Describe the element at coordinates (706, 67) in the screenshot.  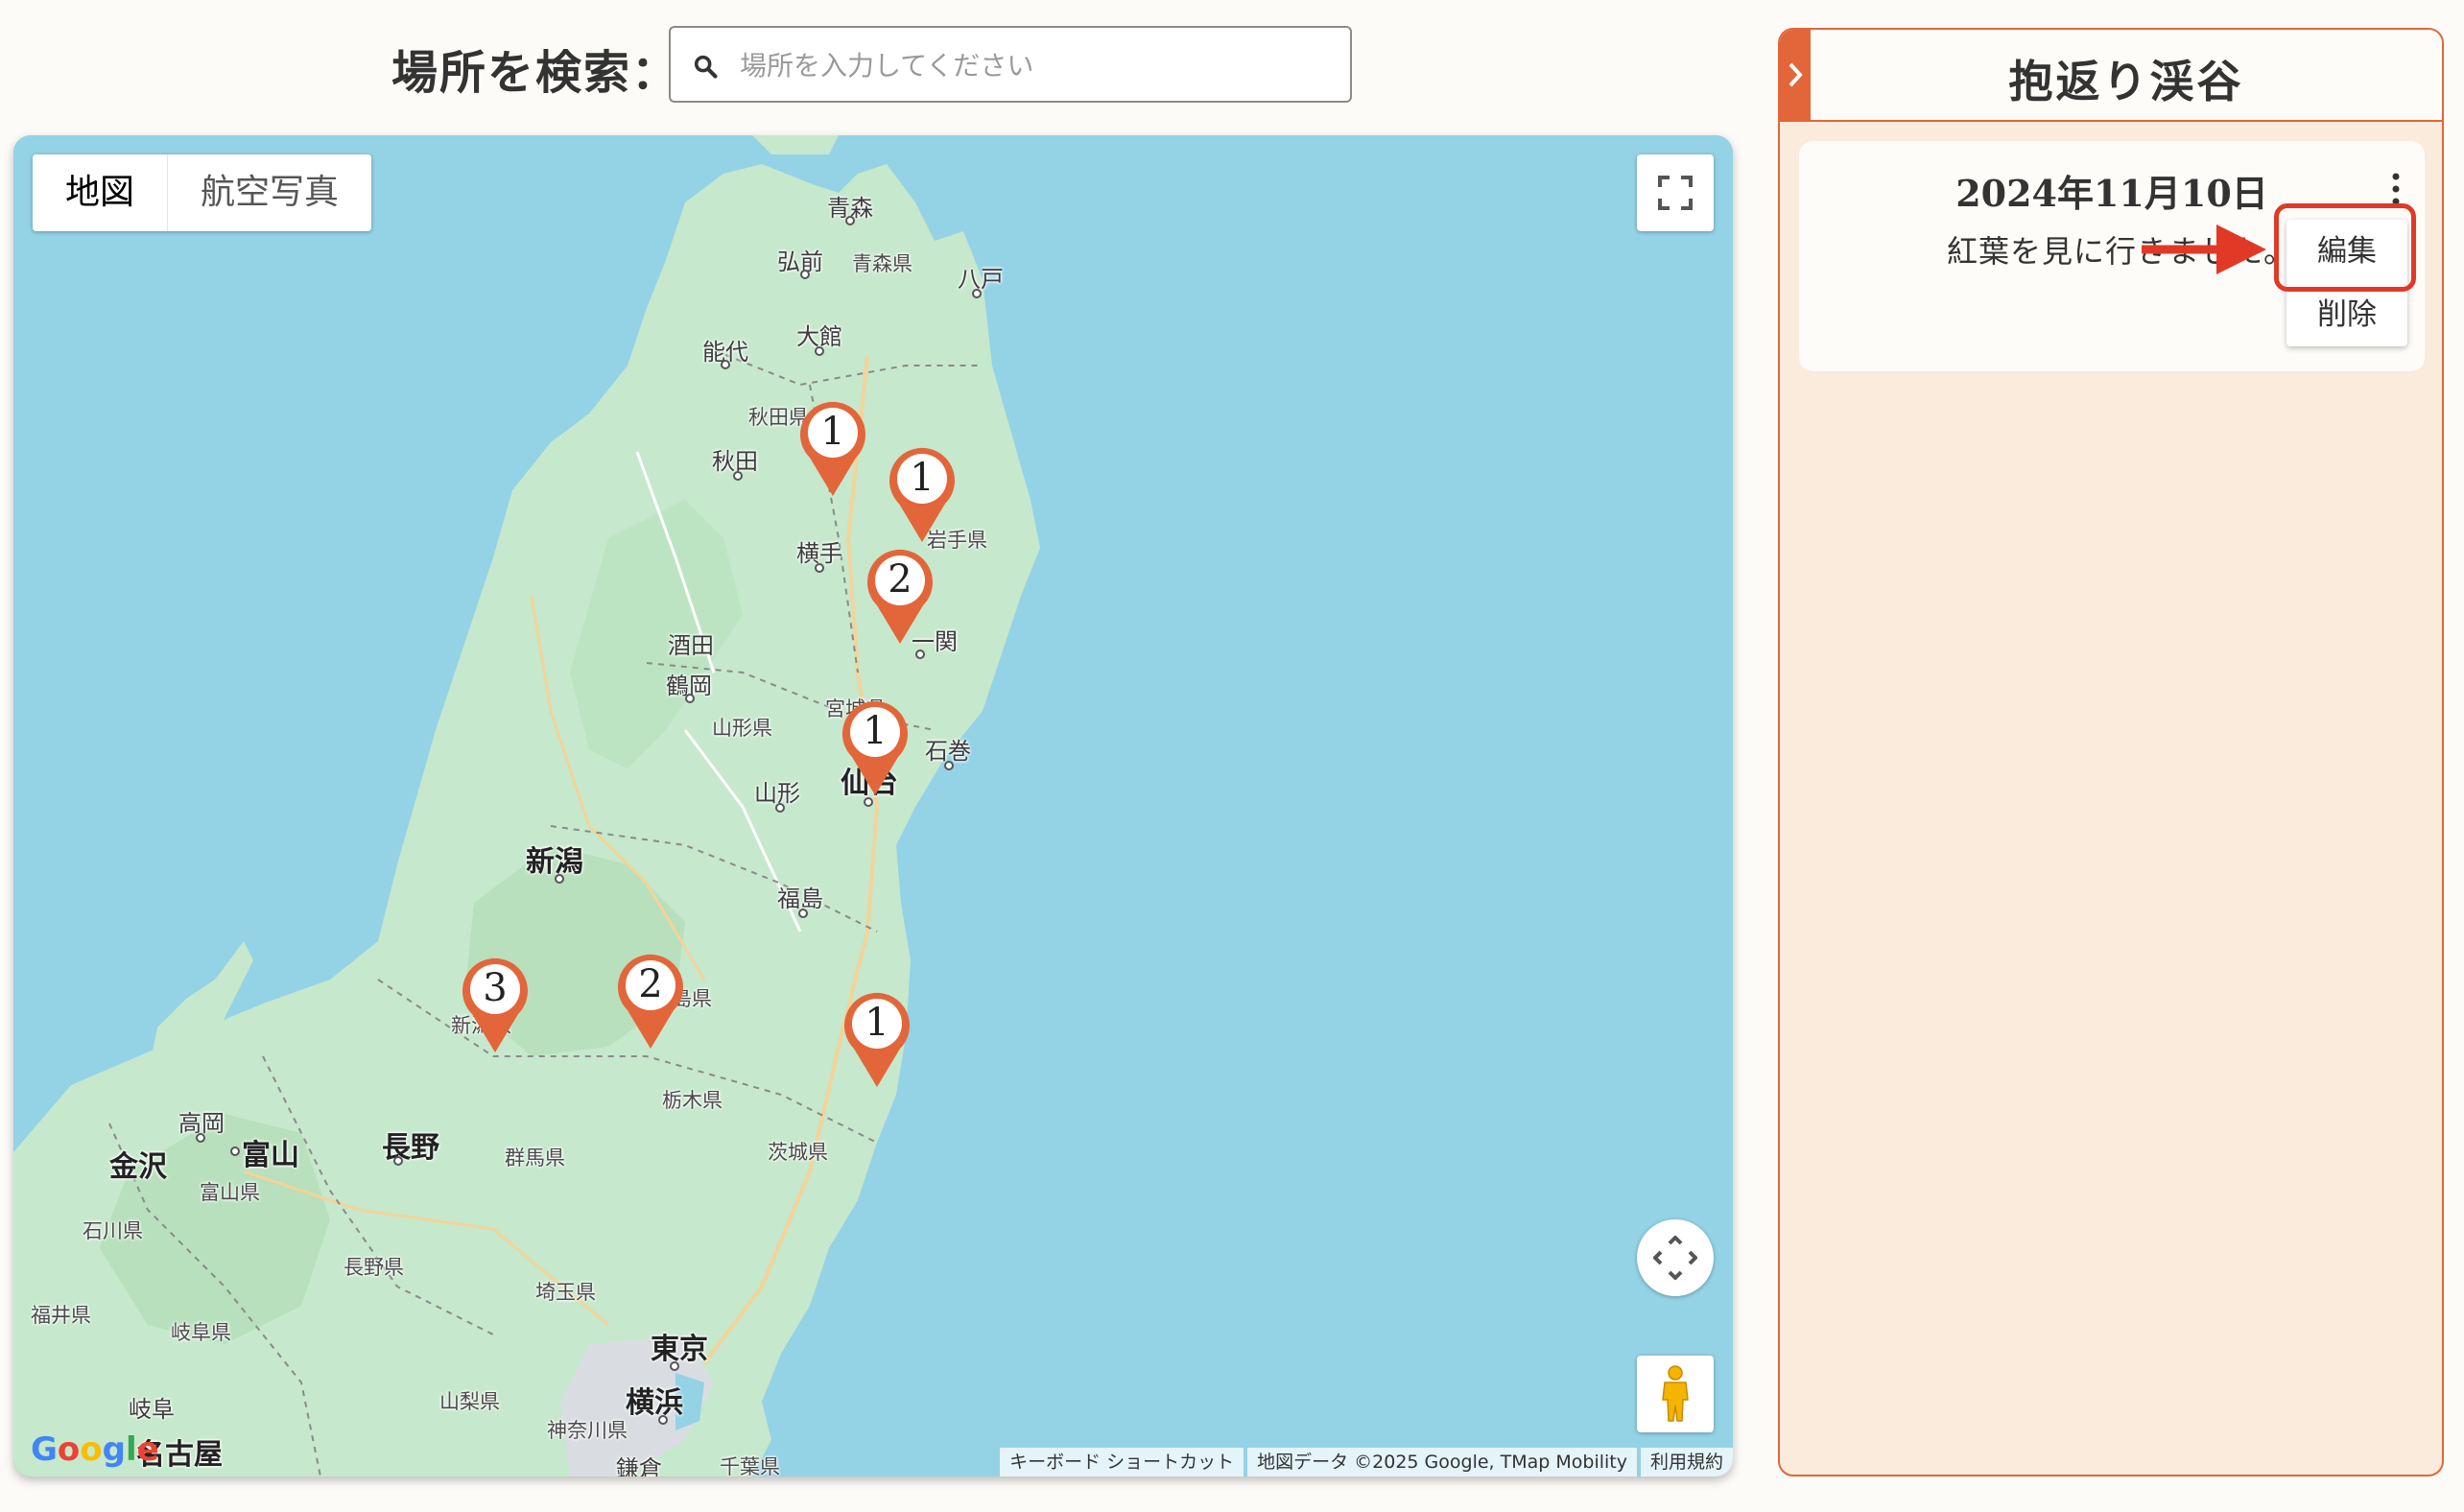
I see `search-icon` at that location.